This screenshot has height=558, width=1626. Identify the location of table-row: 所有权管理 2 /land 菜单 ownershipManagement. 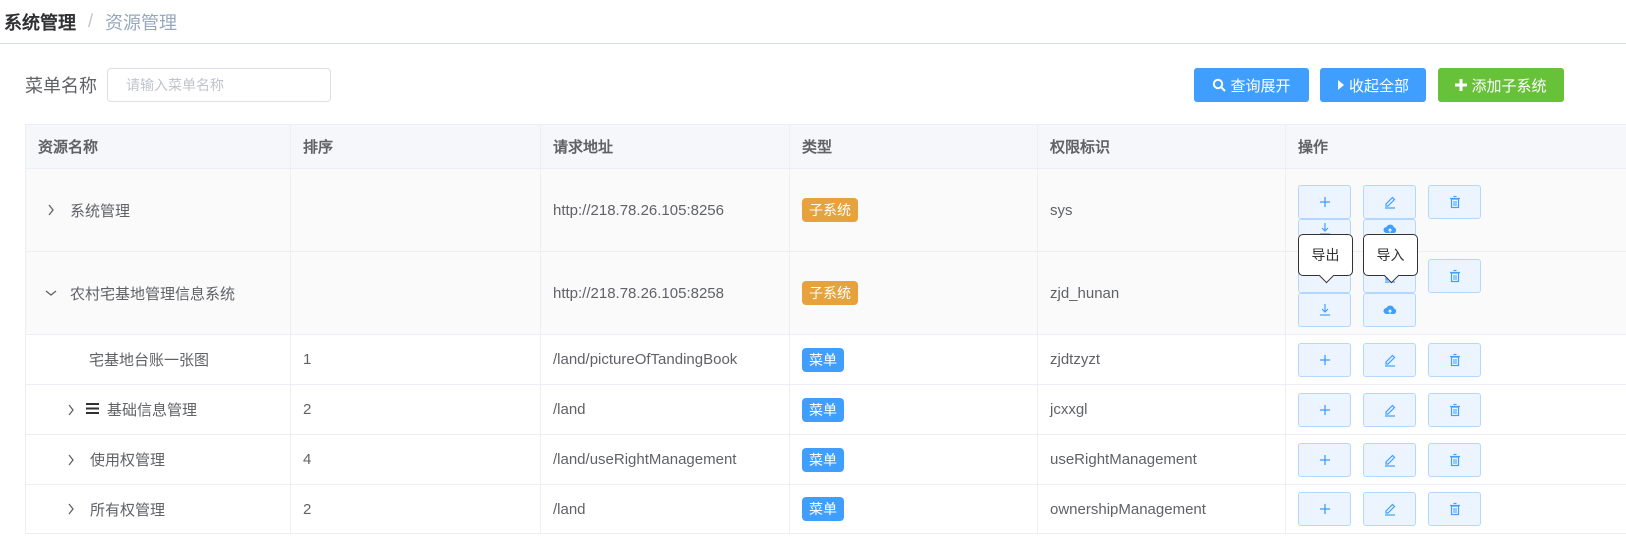
(825, 509).